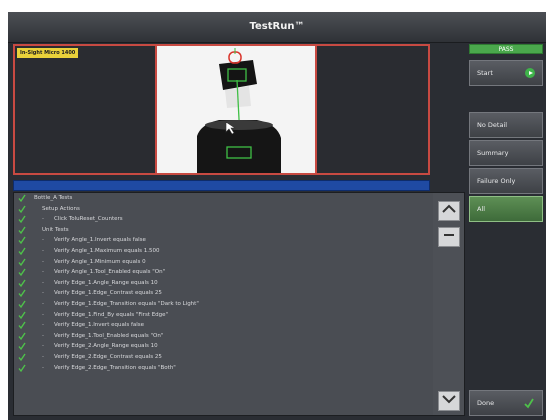 The height and width of the screenshot is (420, 546). I want to click on chevron-up-icon, so click(449, 208).